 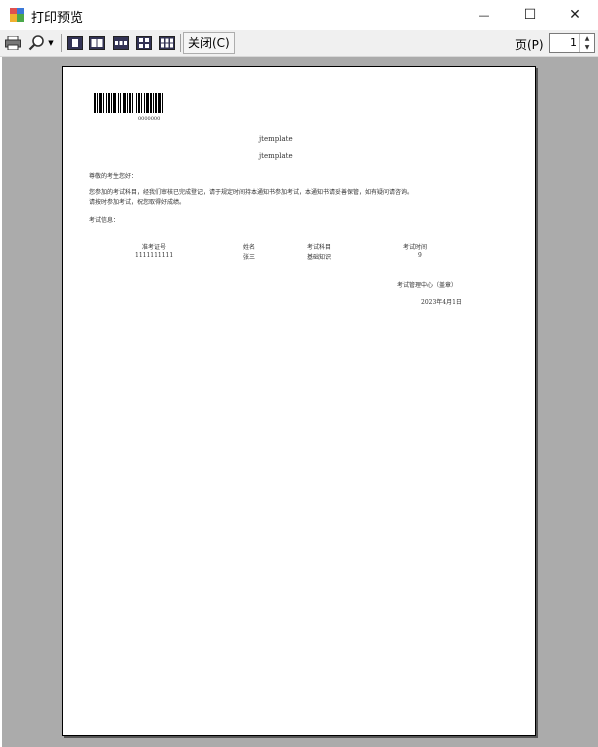 I want to click on greeting-line: 尊敬的考生您好：, so click(x=113, y=176).